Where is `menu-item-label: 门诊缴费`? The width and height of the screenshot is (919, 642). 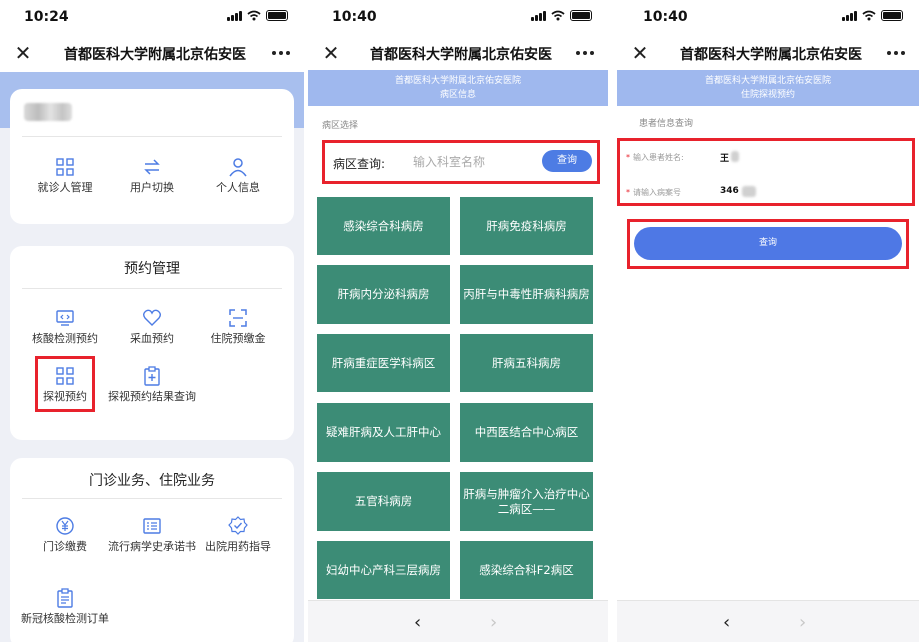 menu-item-label: 门诊缴费 is located at coordinates (65, 546).